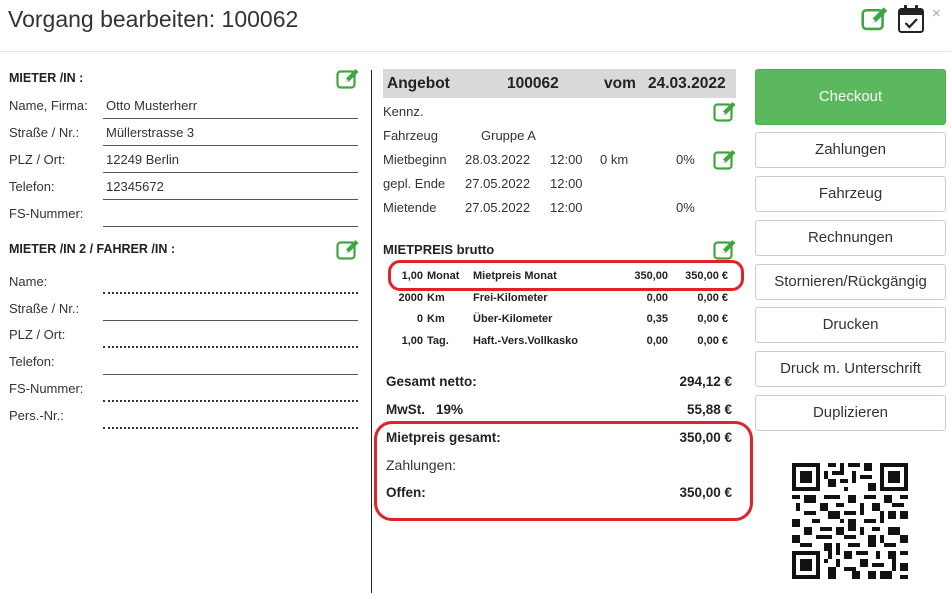 Image resolution: width=951 pixels, height=593 pixels. I want to click on price-row-qty: 0, so click(419, 319).